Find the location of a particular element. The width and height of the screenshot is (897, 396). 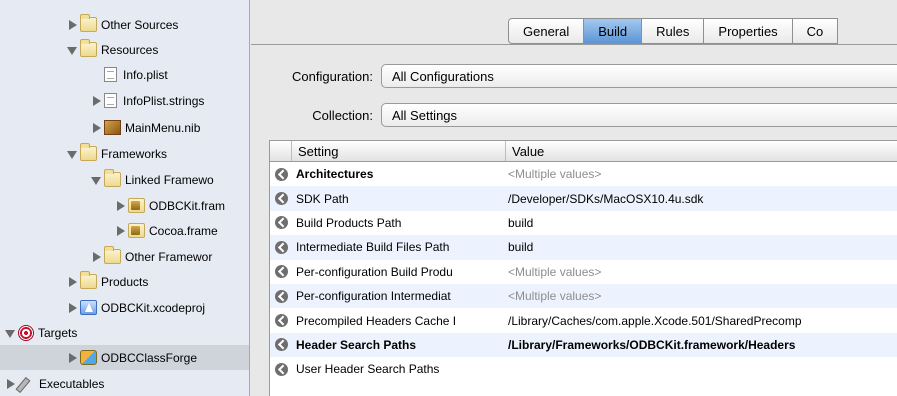

setting-cell: User Header Search Paths is located at coordinates (368, 369).